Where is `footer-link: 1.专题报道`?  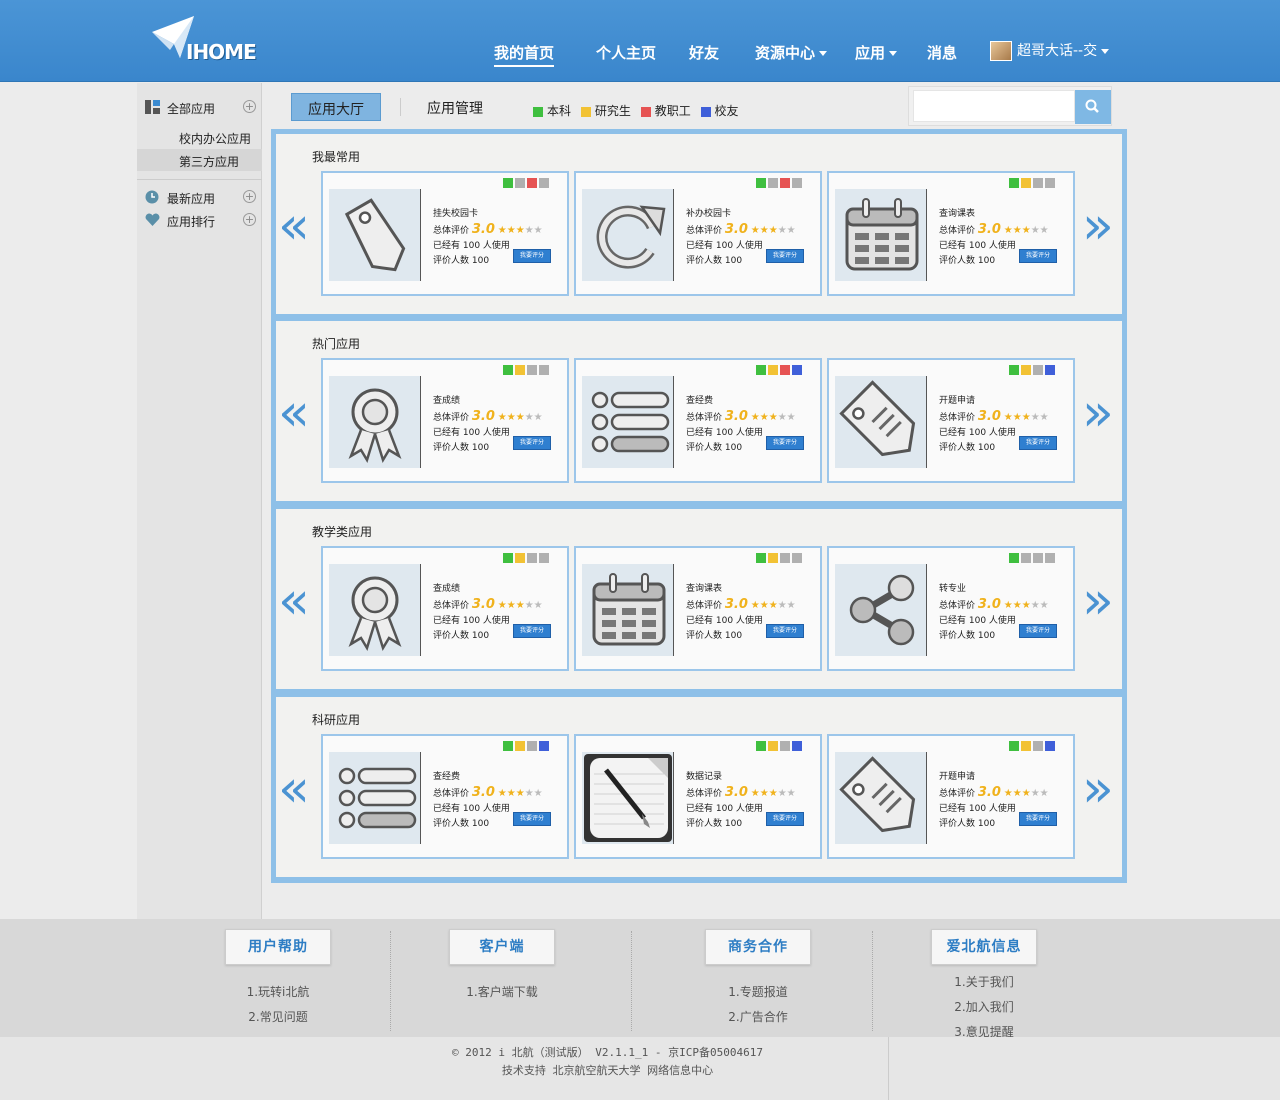 footer-link: 1.专题报道 is located at coordinates (758, 991).